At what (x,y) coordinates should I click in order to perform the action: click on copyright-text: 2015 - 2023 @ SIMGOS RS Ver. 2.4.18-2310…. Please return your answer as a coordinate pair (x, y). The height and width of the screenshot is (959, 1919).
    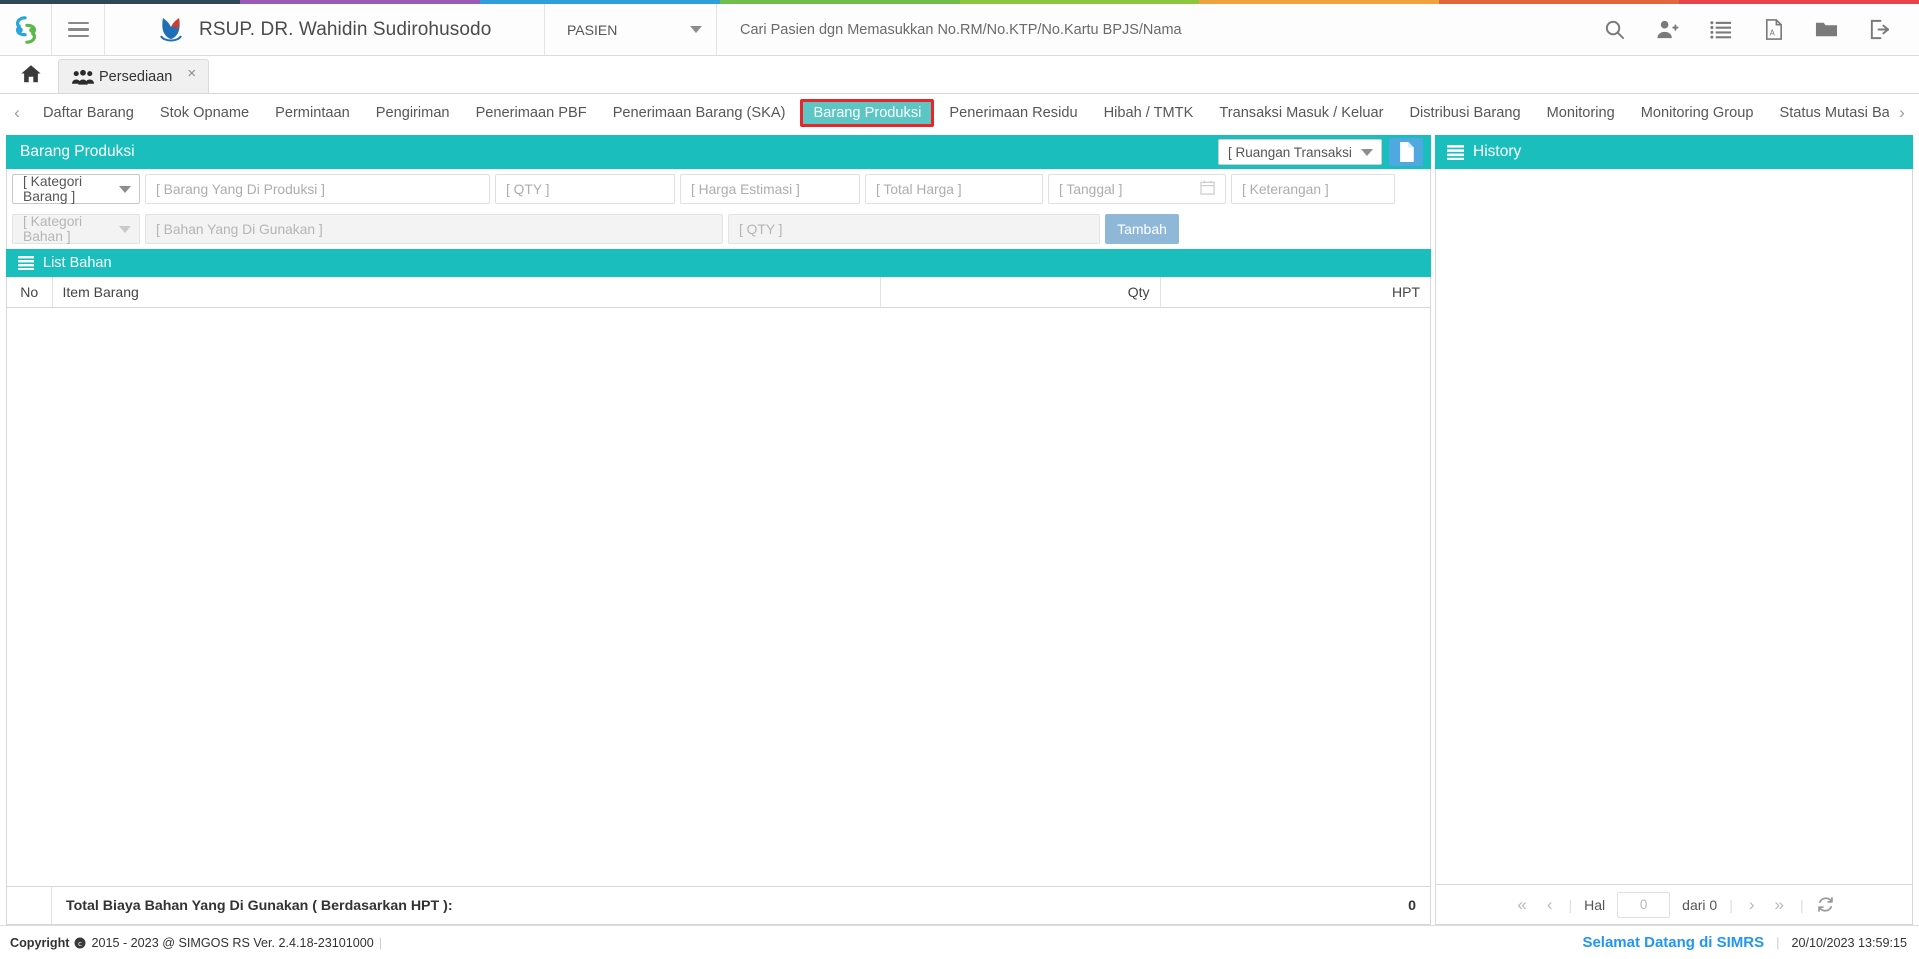
    Looking at the image, I should click on (232, 942).